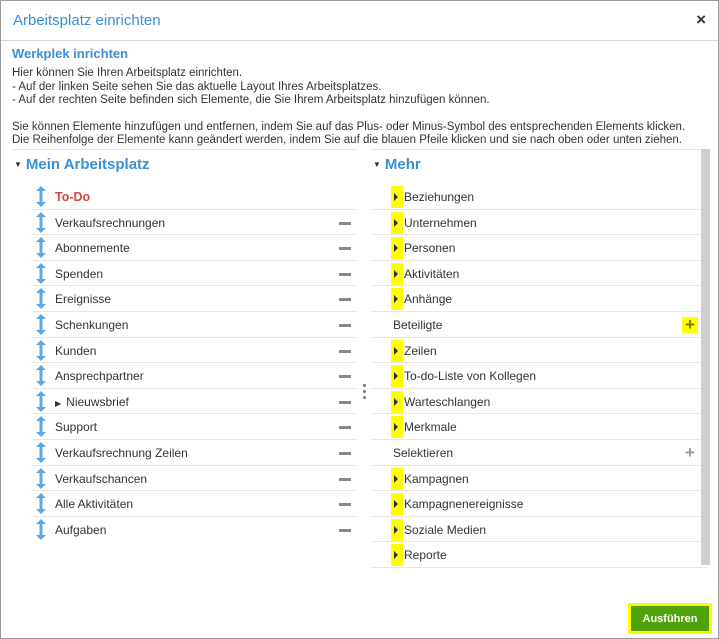  I want to click on available-item: Reporte, so click(539, 555).